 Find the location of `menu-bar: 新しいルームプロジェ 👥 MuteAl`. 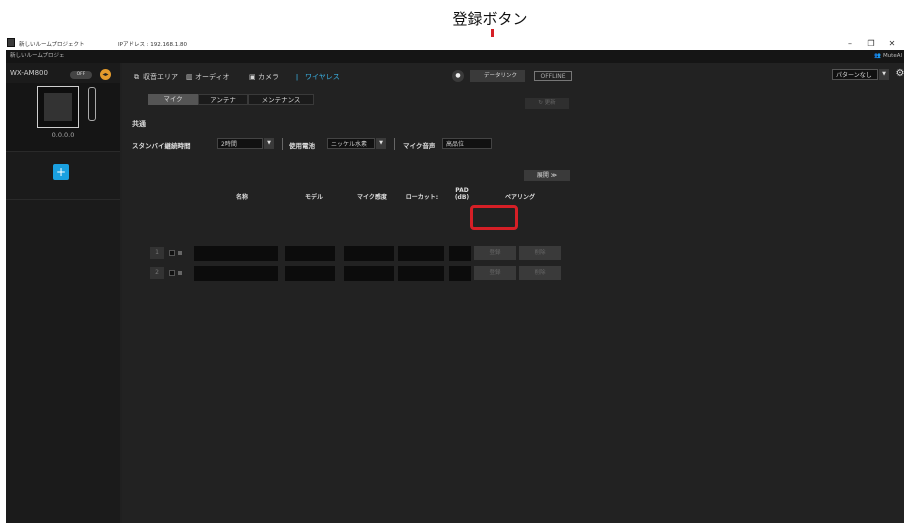

menu-bar: 新しいルームプロジェ 👥 MuteAl is located at coordinates (455, 56).